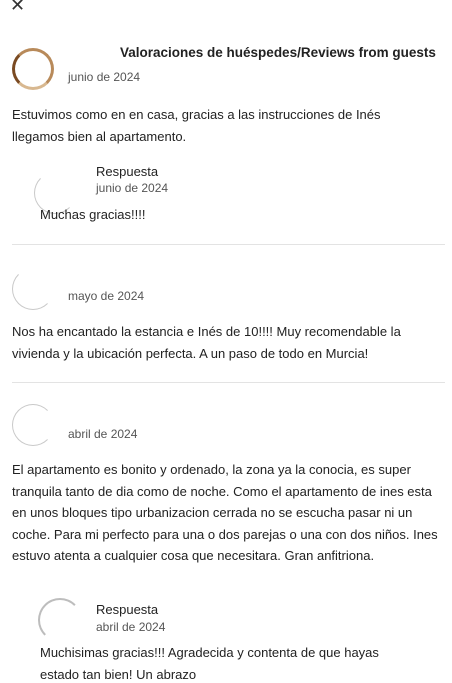 Image resolution: width=452 pixels, height=683 pixels. What do you see at coordinates (19, 7) in the screenshot?
I see `close-icon: ✕` at bounding box center [19, 7].